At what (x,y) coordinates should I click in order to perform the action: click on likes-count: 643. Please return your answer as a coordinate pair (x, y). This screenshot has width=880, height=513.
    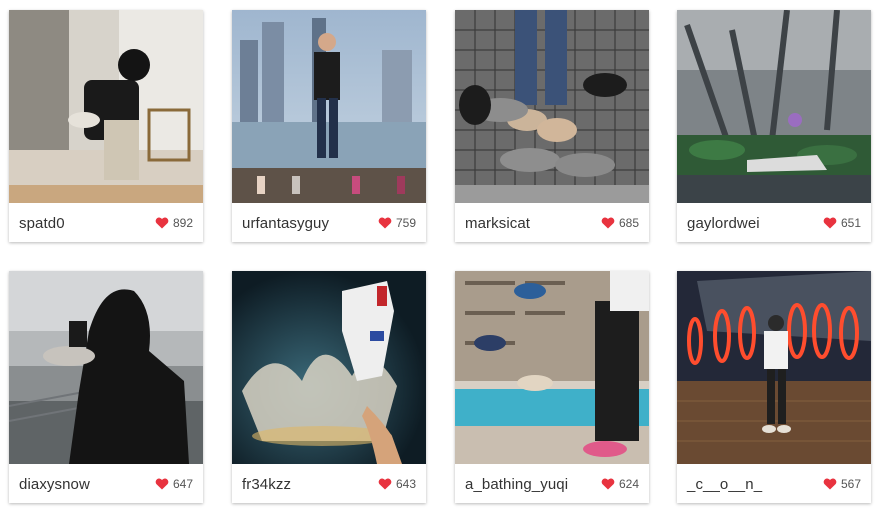
    Looking at the image, I should click on (397, 484).